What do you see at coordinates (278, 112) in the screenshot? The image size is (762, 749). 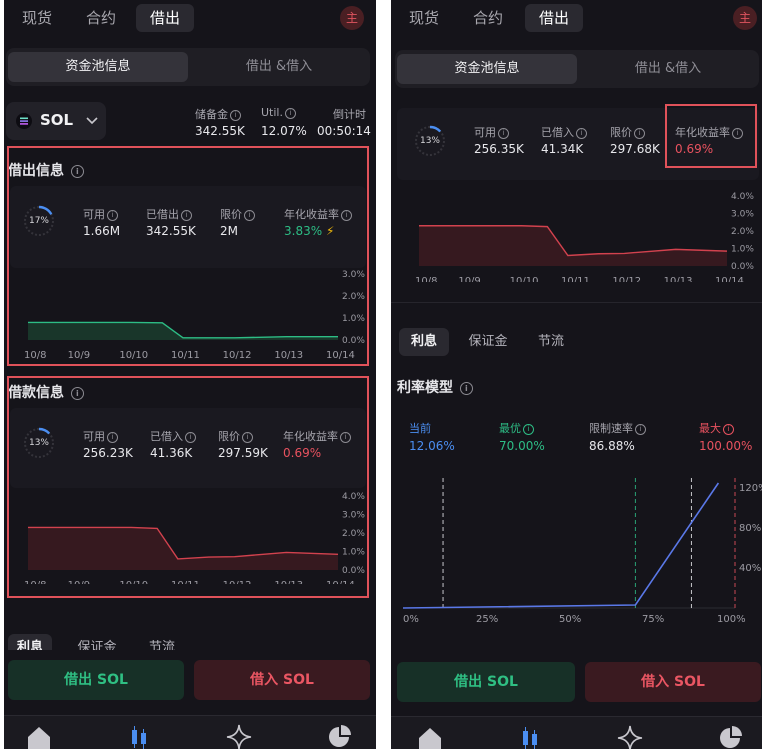 I see `util-label: Util. i` at bounding box center [278, 112].